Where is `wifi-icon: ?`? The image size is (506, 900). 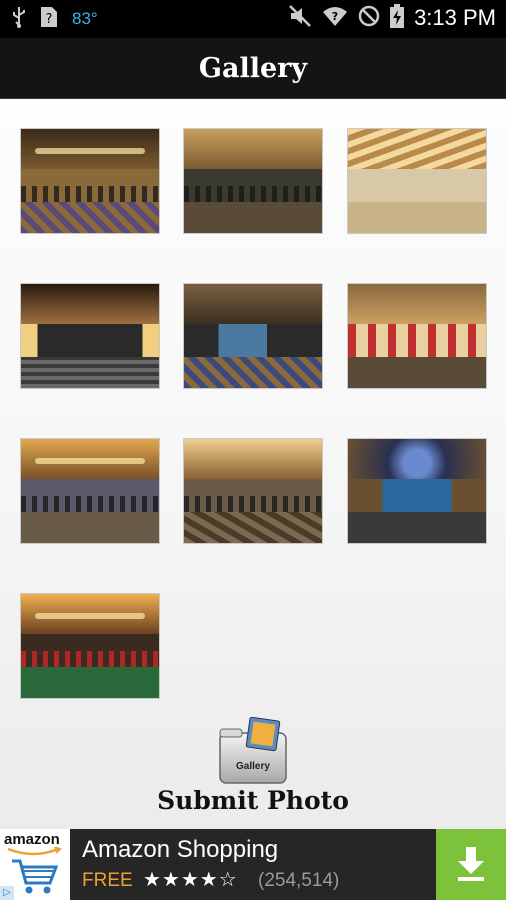
wifi-icon: ? is located at coordinates (335, 18).